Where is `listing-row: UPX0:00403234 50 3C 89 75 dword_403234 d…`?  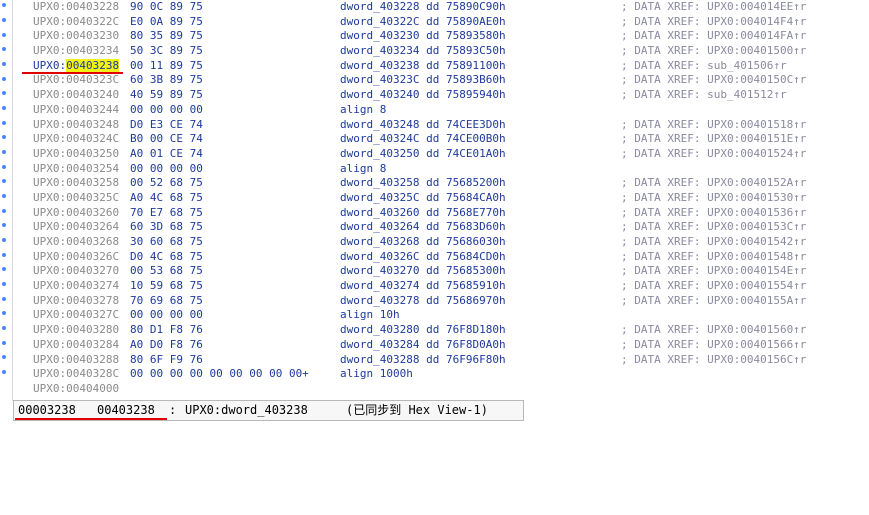 listing-row: UPX0:00403234 50 3C 89 75 dword_403234 d… is located at coordinates (451, 51).